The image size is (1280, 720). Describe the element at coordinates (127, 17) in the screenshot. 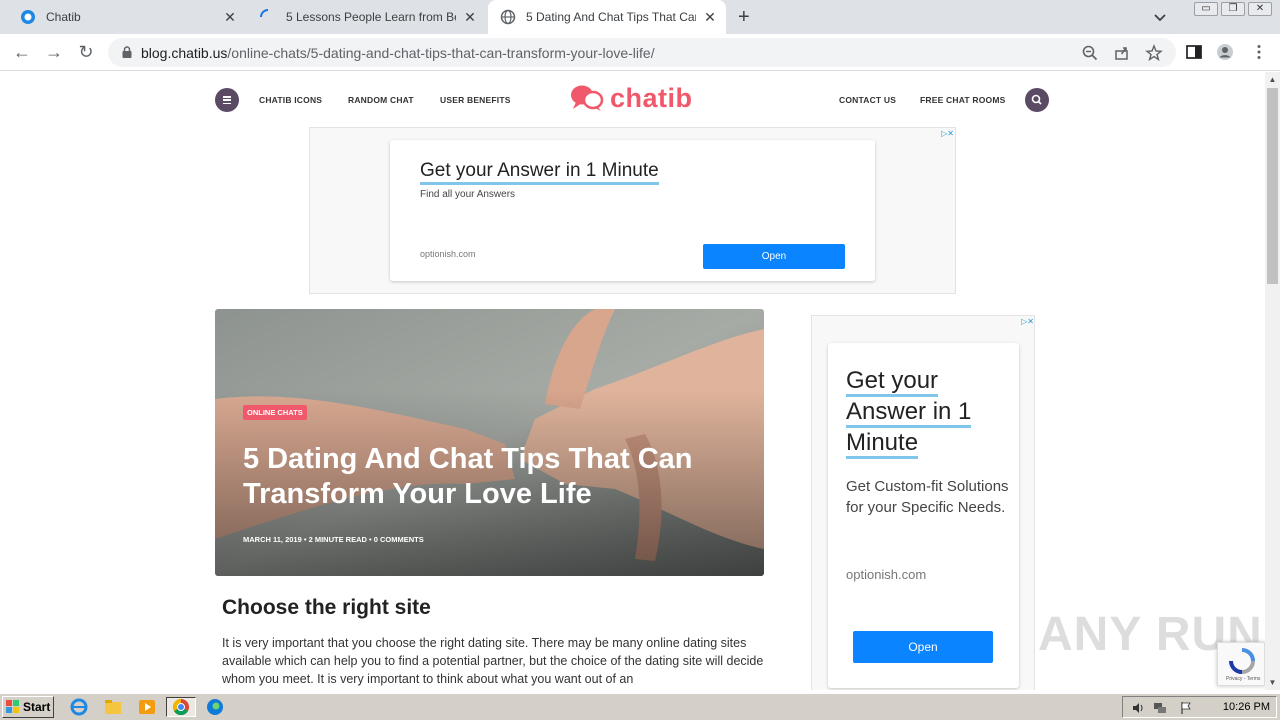

I see `tab-chatib: Chatib ✕` at that location.